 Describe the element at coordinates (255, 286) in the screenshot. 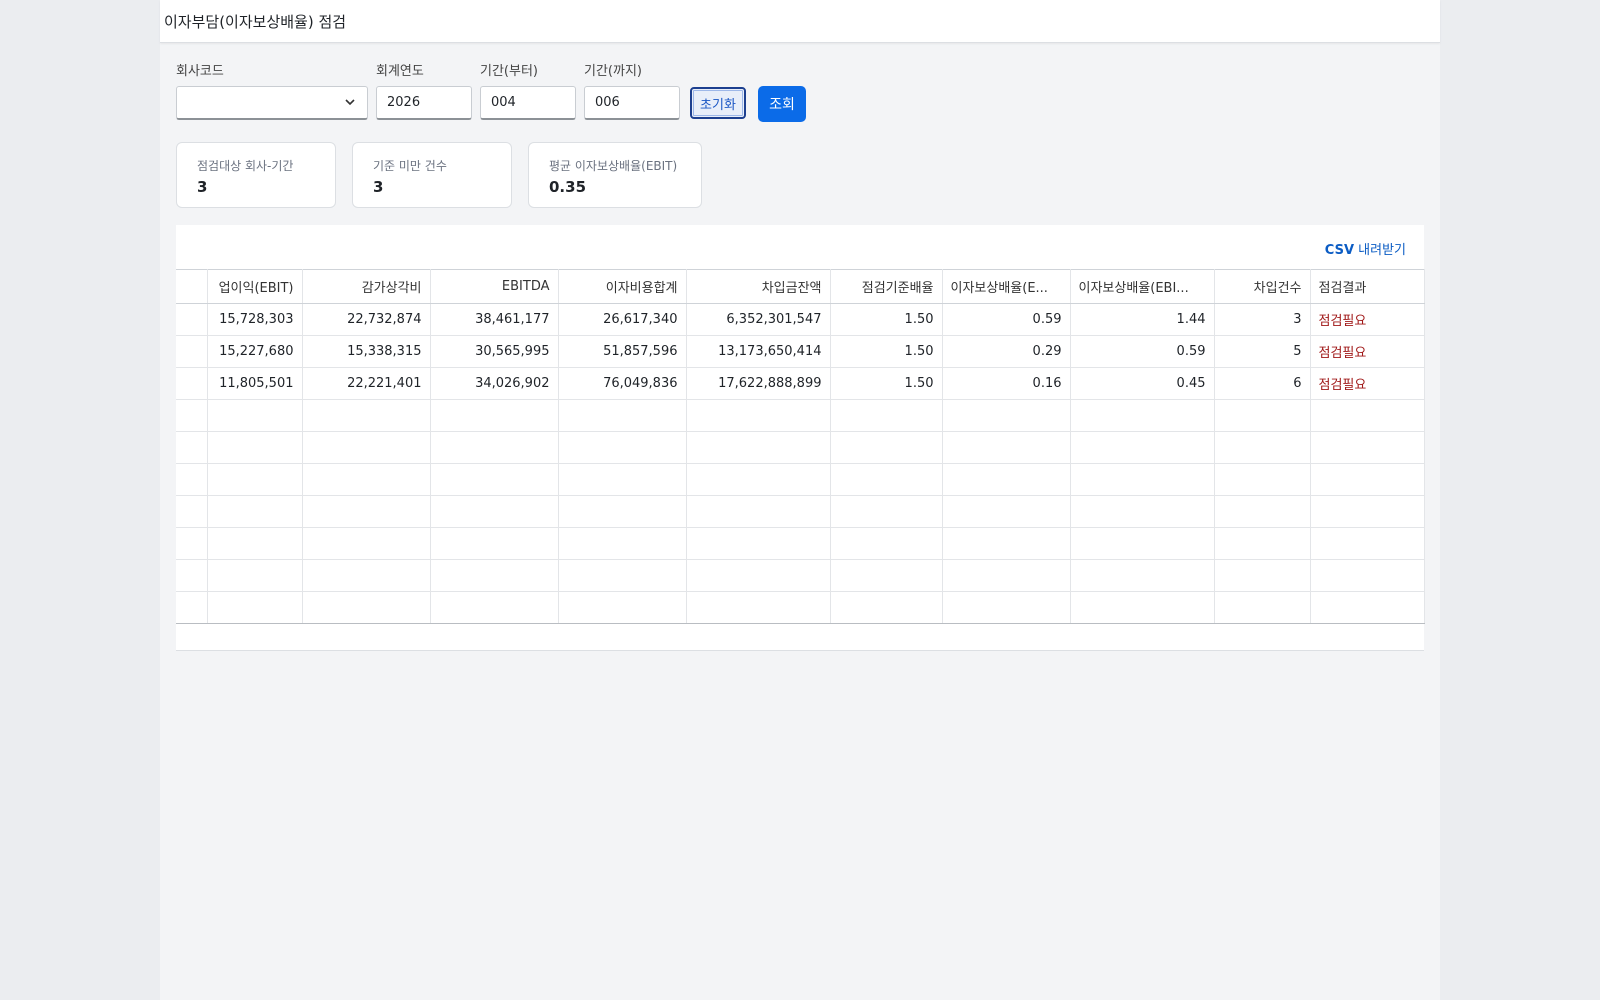

I see `column-header: 업이익(EBIT)` at that location.